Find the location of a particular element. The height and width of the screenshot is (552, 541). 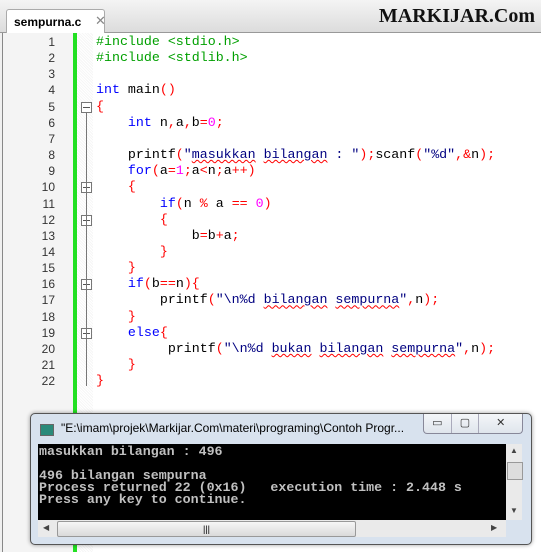

code-line: 12 { is located at coordinates (272, 220).